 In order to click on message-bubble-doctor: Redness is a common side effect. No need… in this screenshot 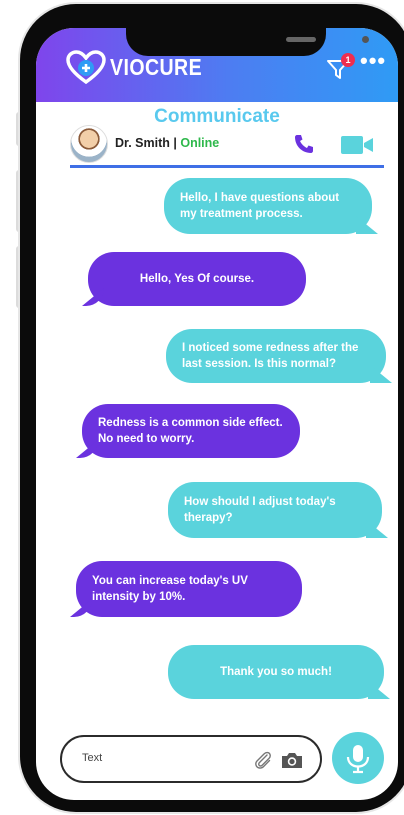, I will do `click(191, 431)`.